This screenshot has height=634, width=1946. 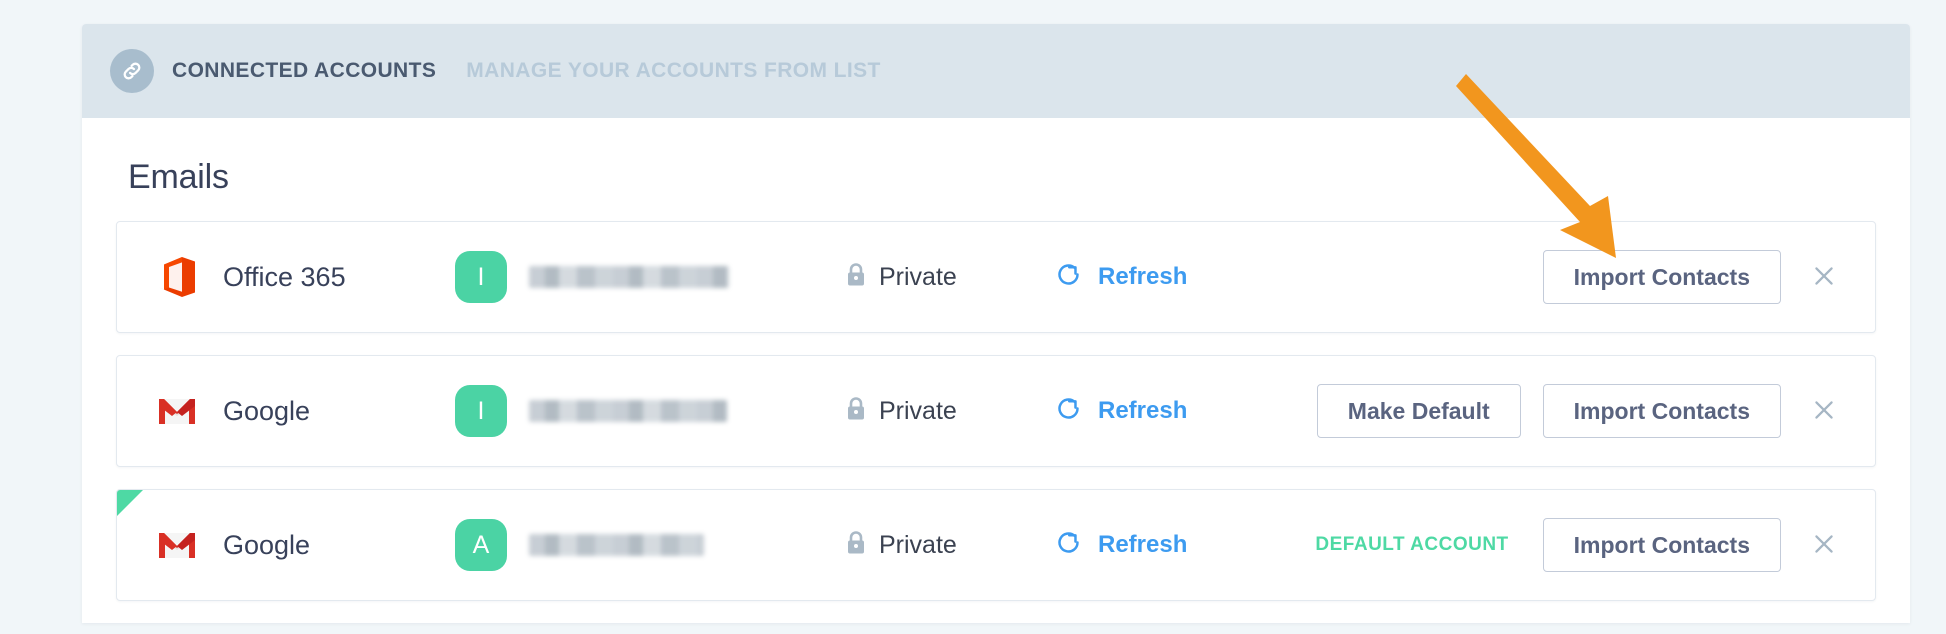 I want to click on row-actions: Import Contacts, so click(x=1696, y=277).